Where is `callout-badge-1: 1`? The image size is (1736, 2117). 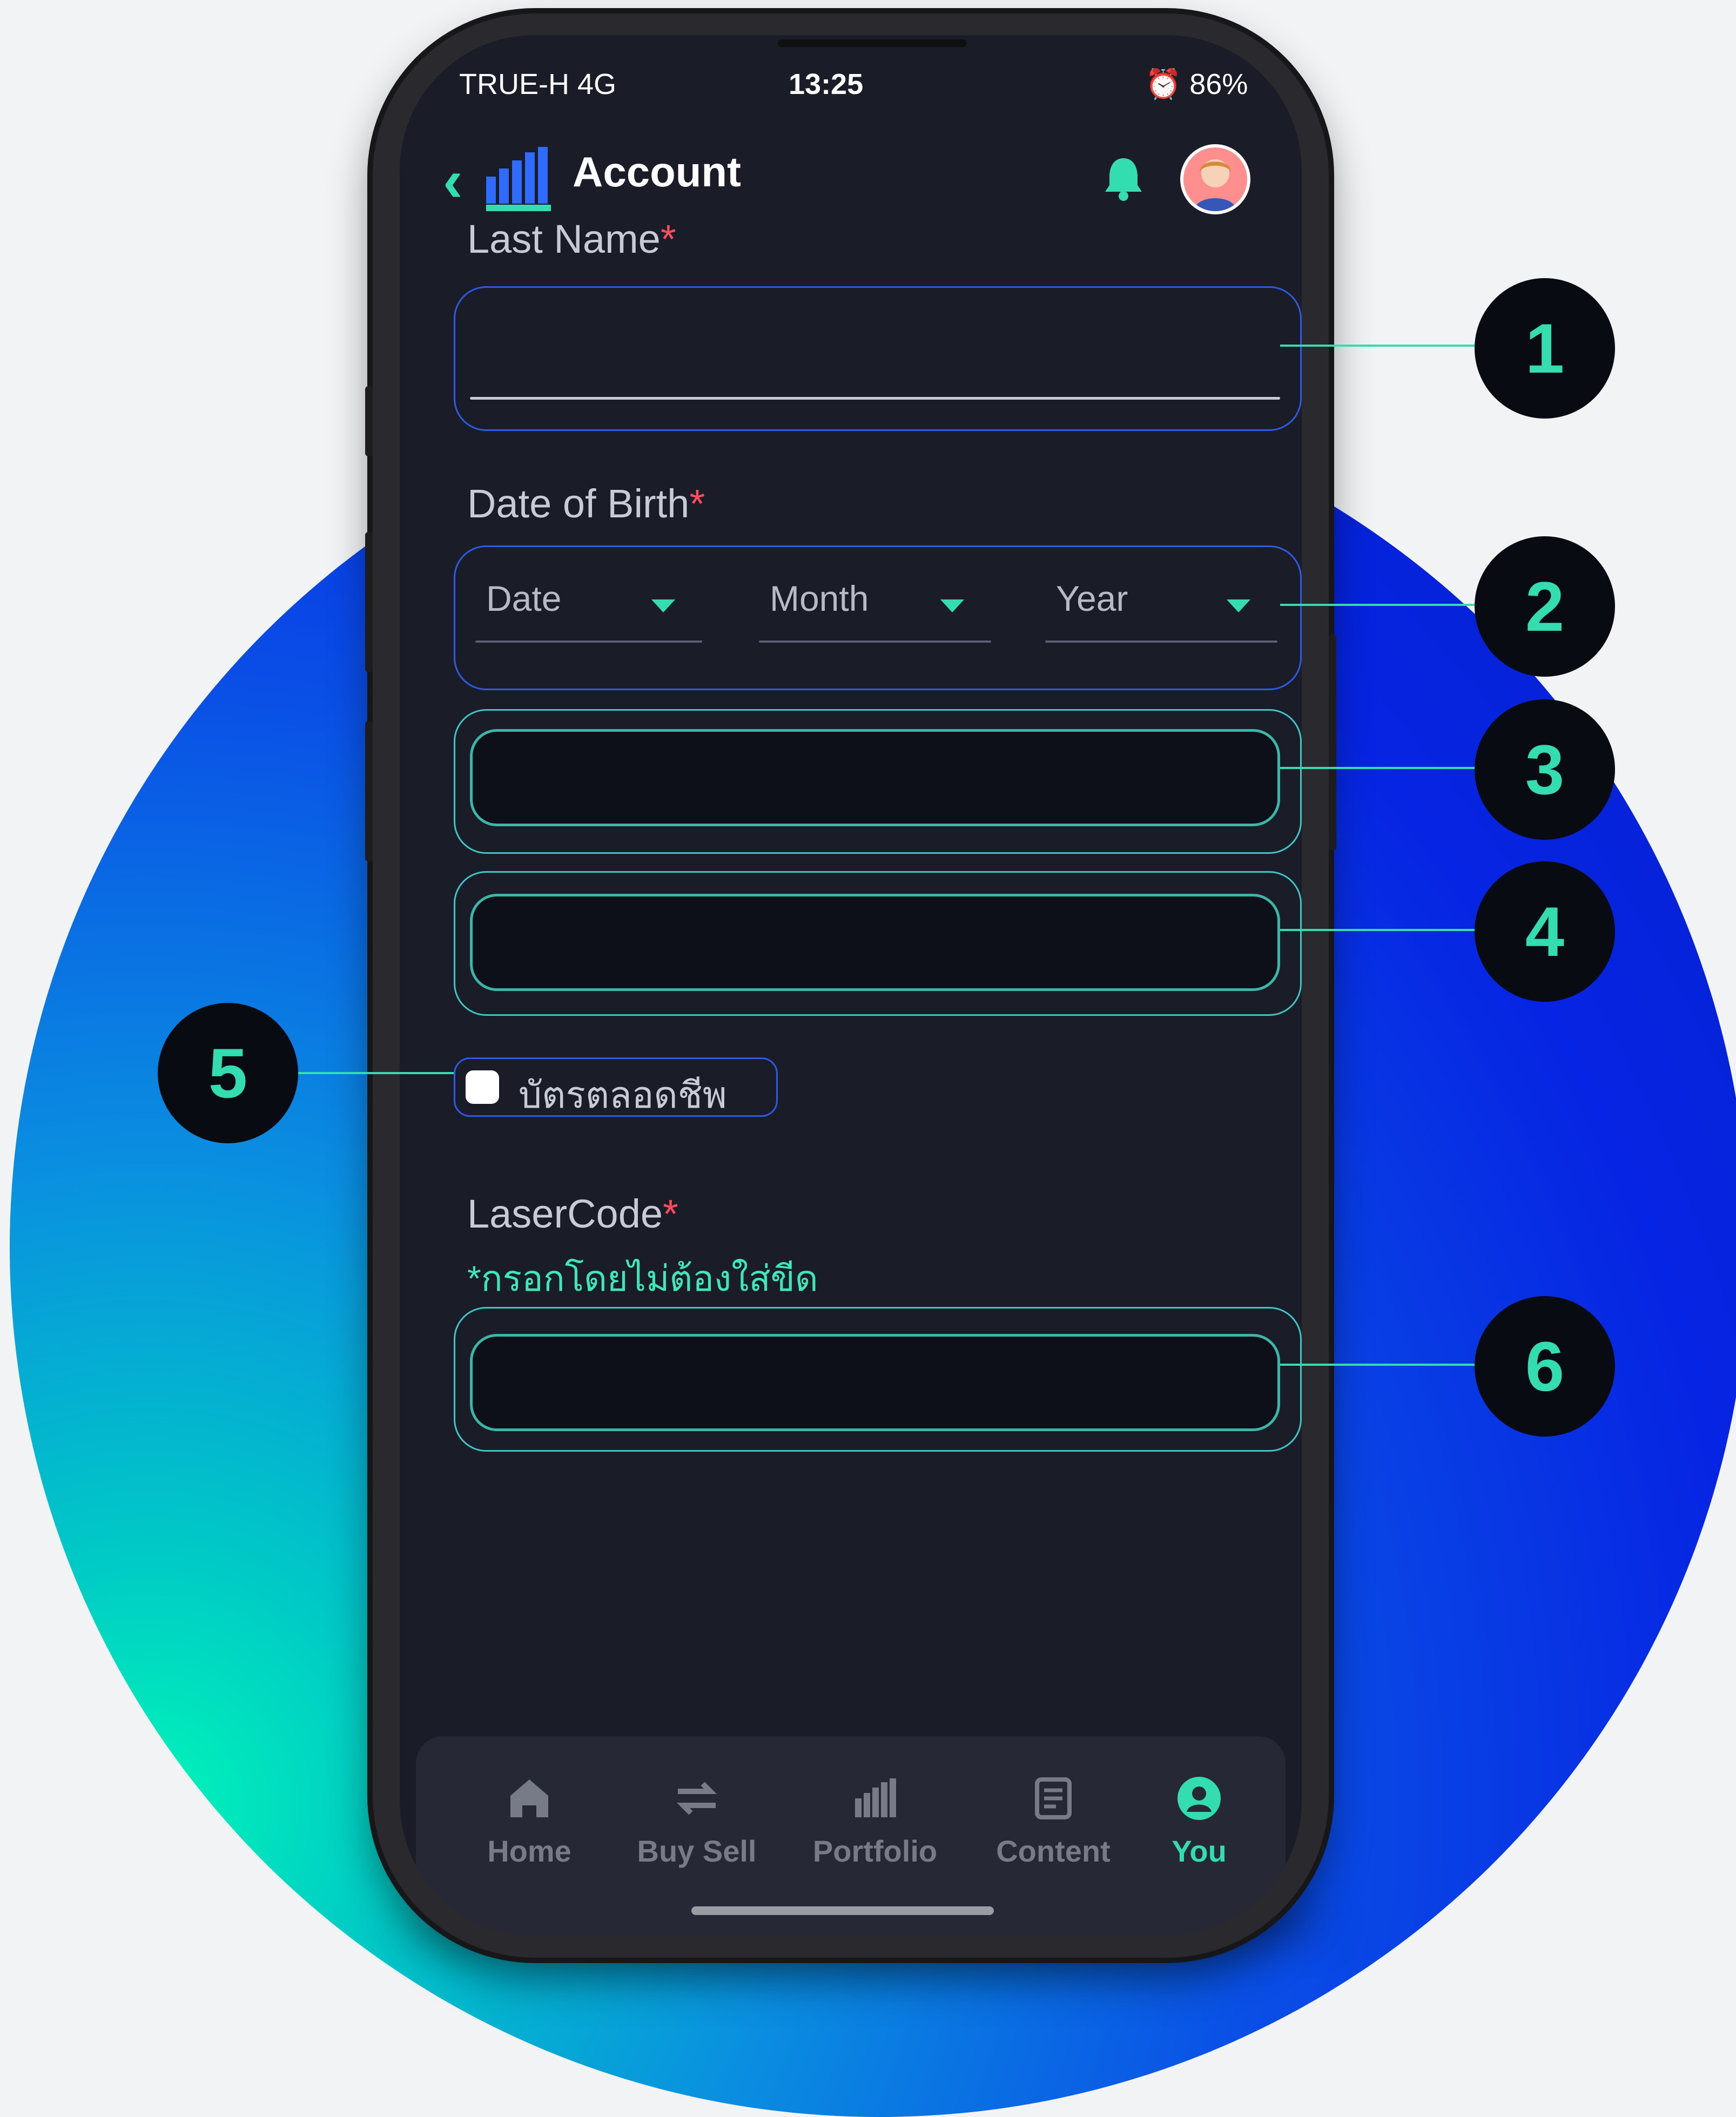
callout-badge-1: 1 is located at coordinates (1545, 348).